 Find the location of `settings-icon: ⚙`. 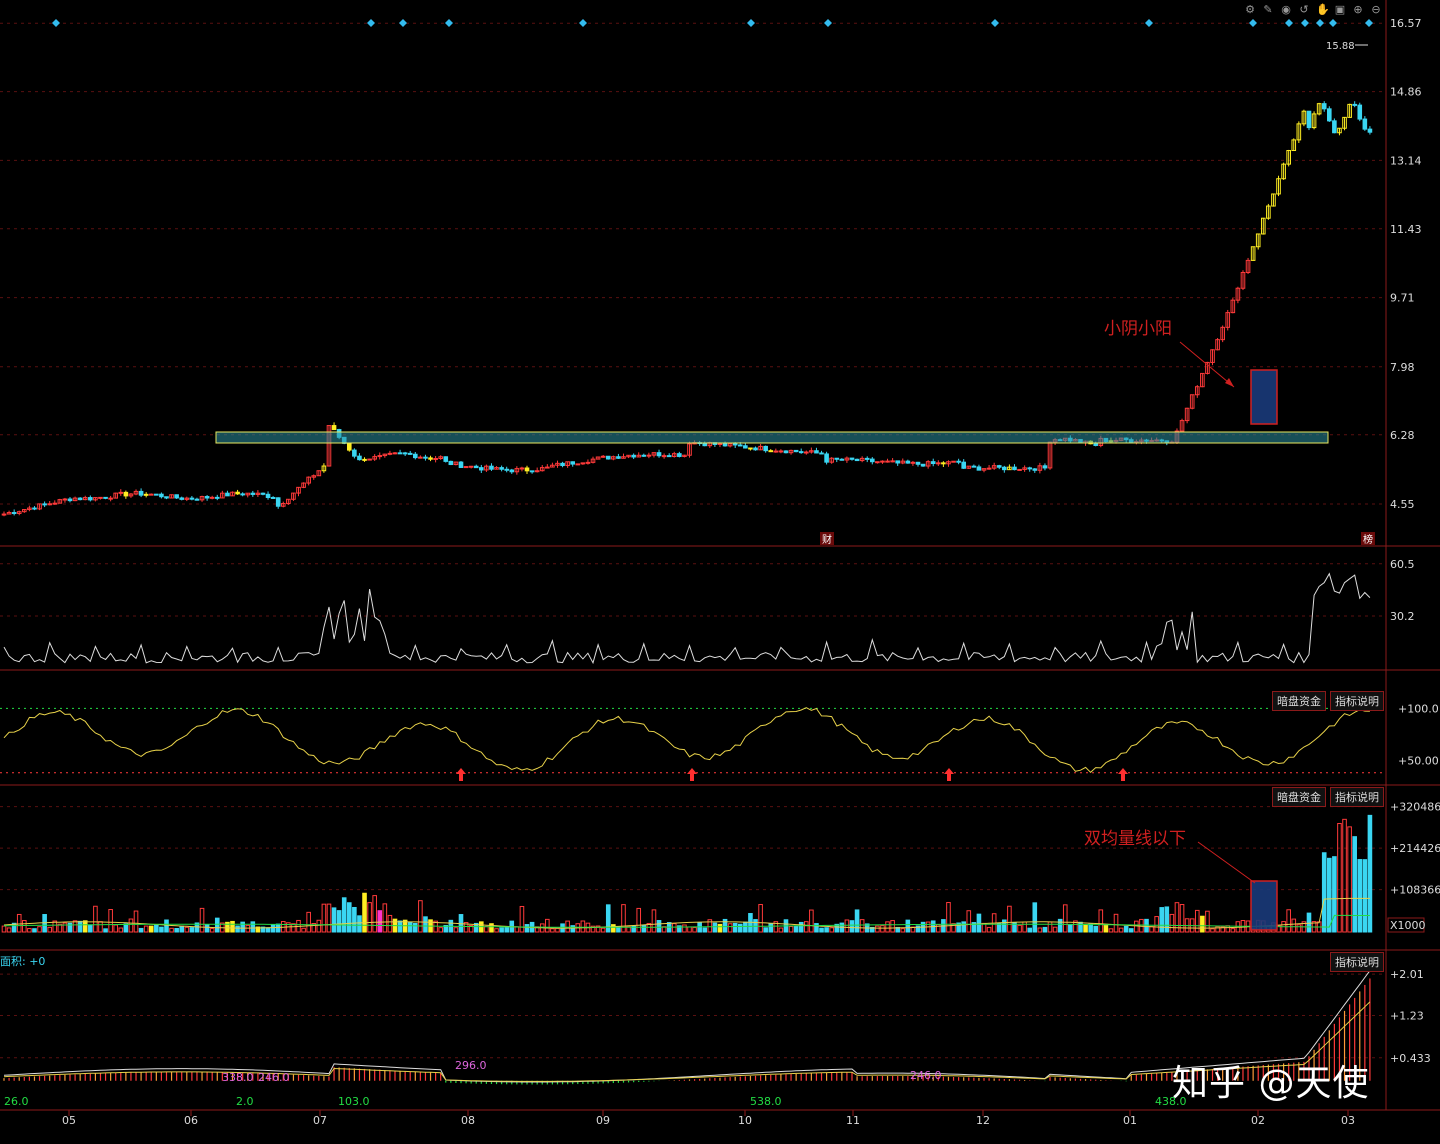

settings-icon: ⚙ is located at coordinates (1250, 10).